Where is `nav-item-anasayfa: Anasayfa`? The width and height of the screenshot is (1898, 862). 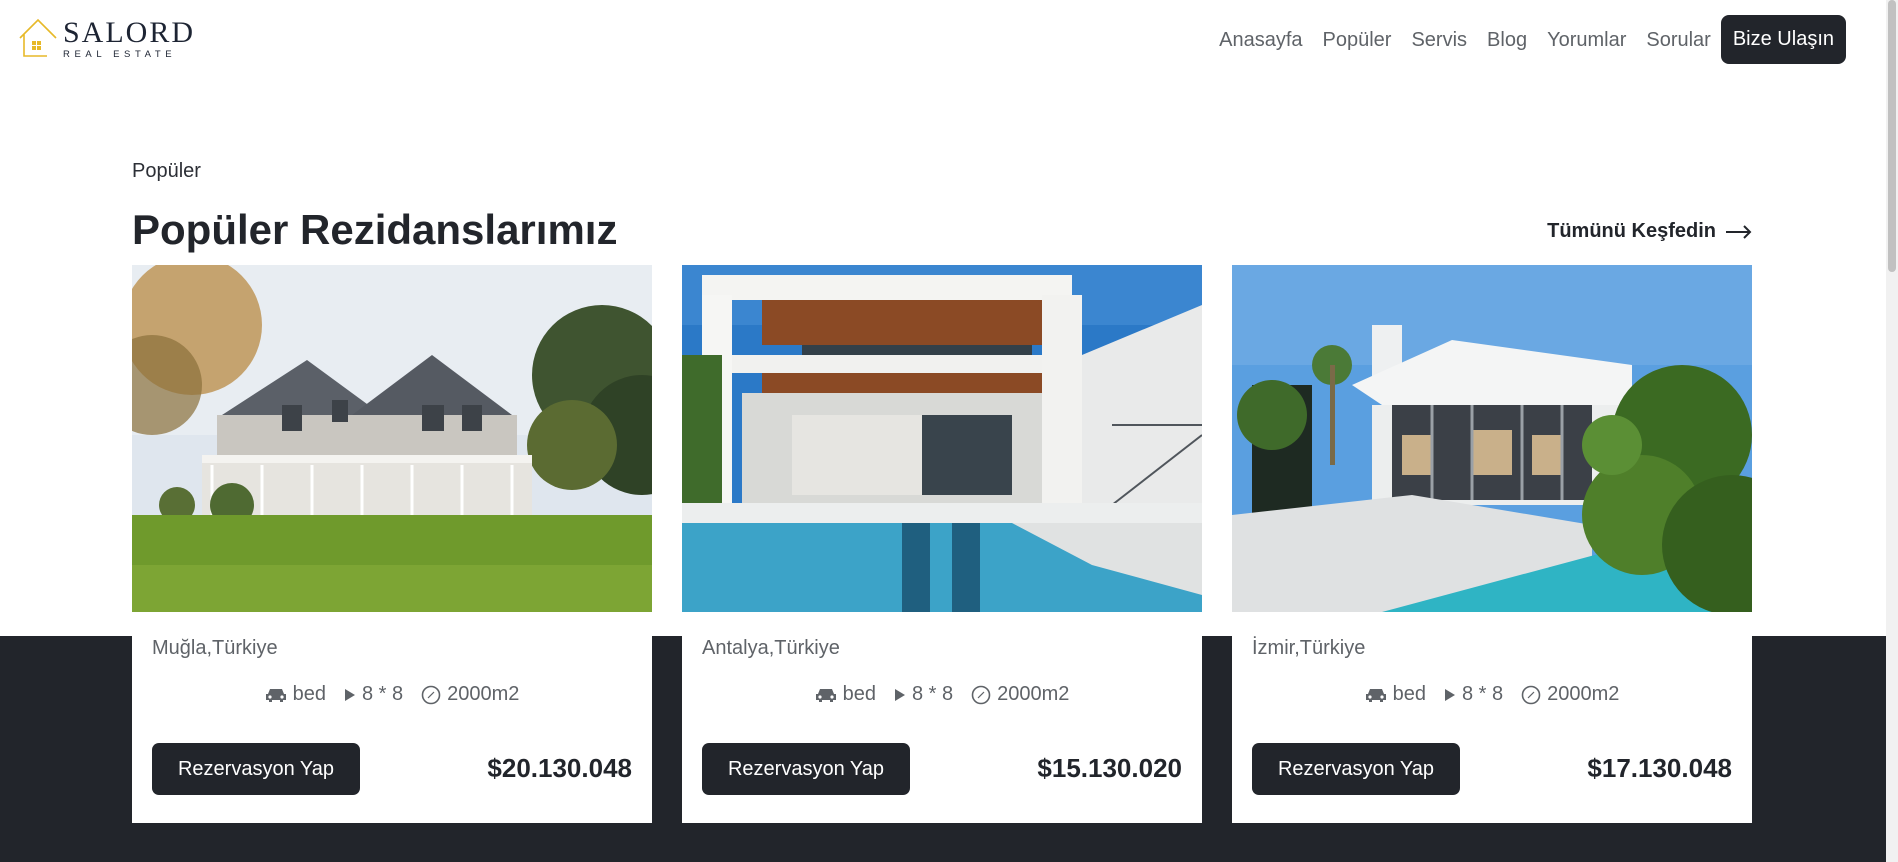
nav-item-anasayfa: Anasayfa is located at coordinates (1260, 40).